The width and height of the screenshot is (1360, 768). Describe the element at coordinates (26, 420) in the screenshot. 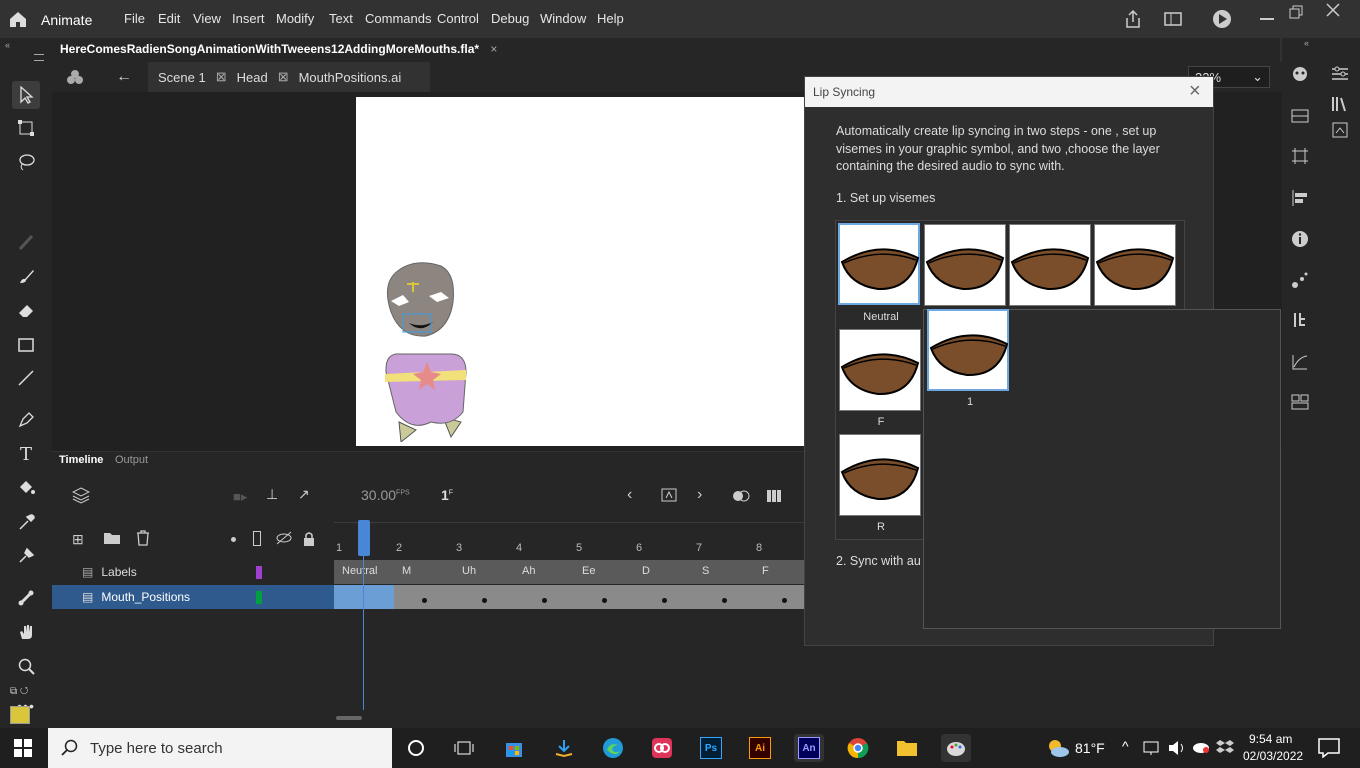

I see `pen-tool-icon` at that location.